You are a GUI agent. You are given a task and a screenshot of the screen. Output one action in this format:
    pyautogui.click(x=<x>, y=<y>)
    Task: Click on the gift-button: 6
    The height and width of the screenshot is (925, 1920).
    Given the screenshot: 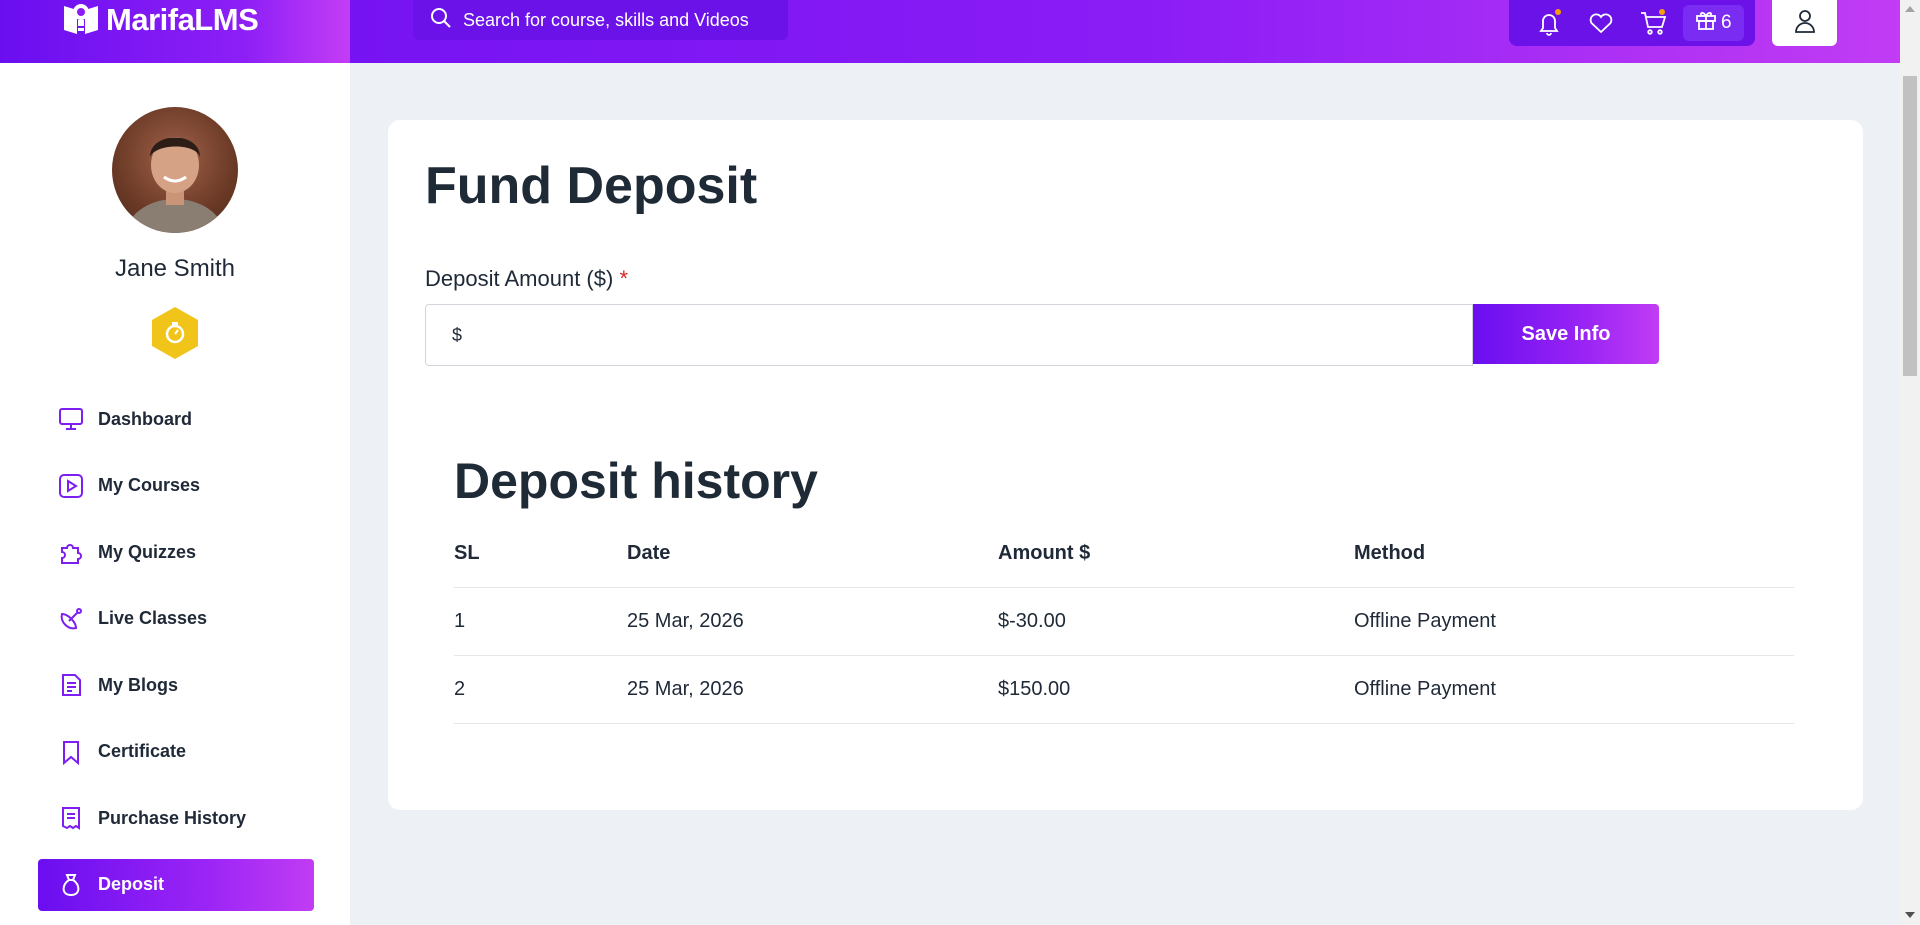 What is the action you would take?
    pyautogui.click(x=1713, y=23)
    